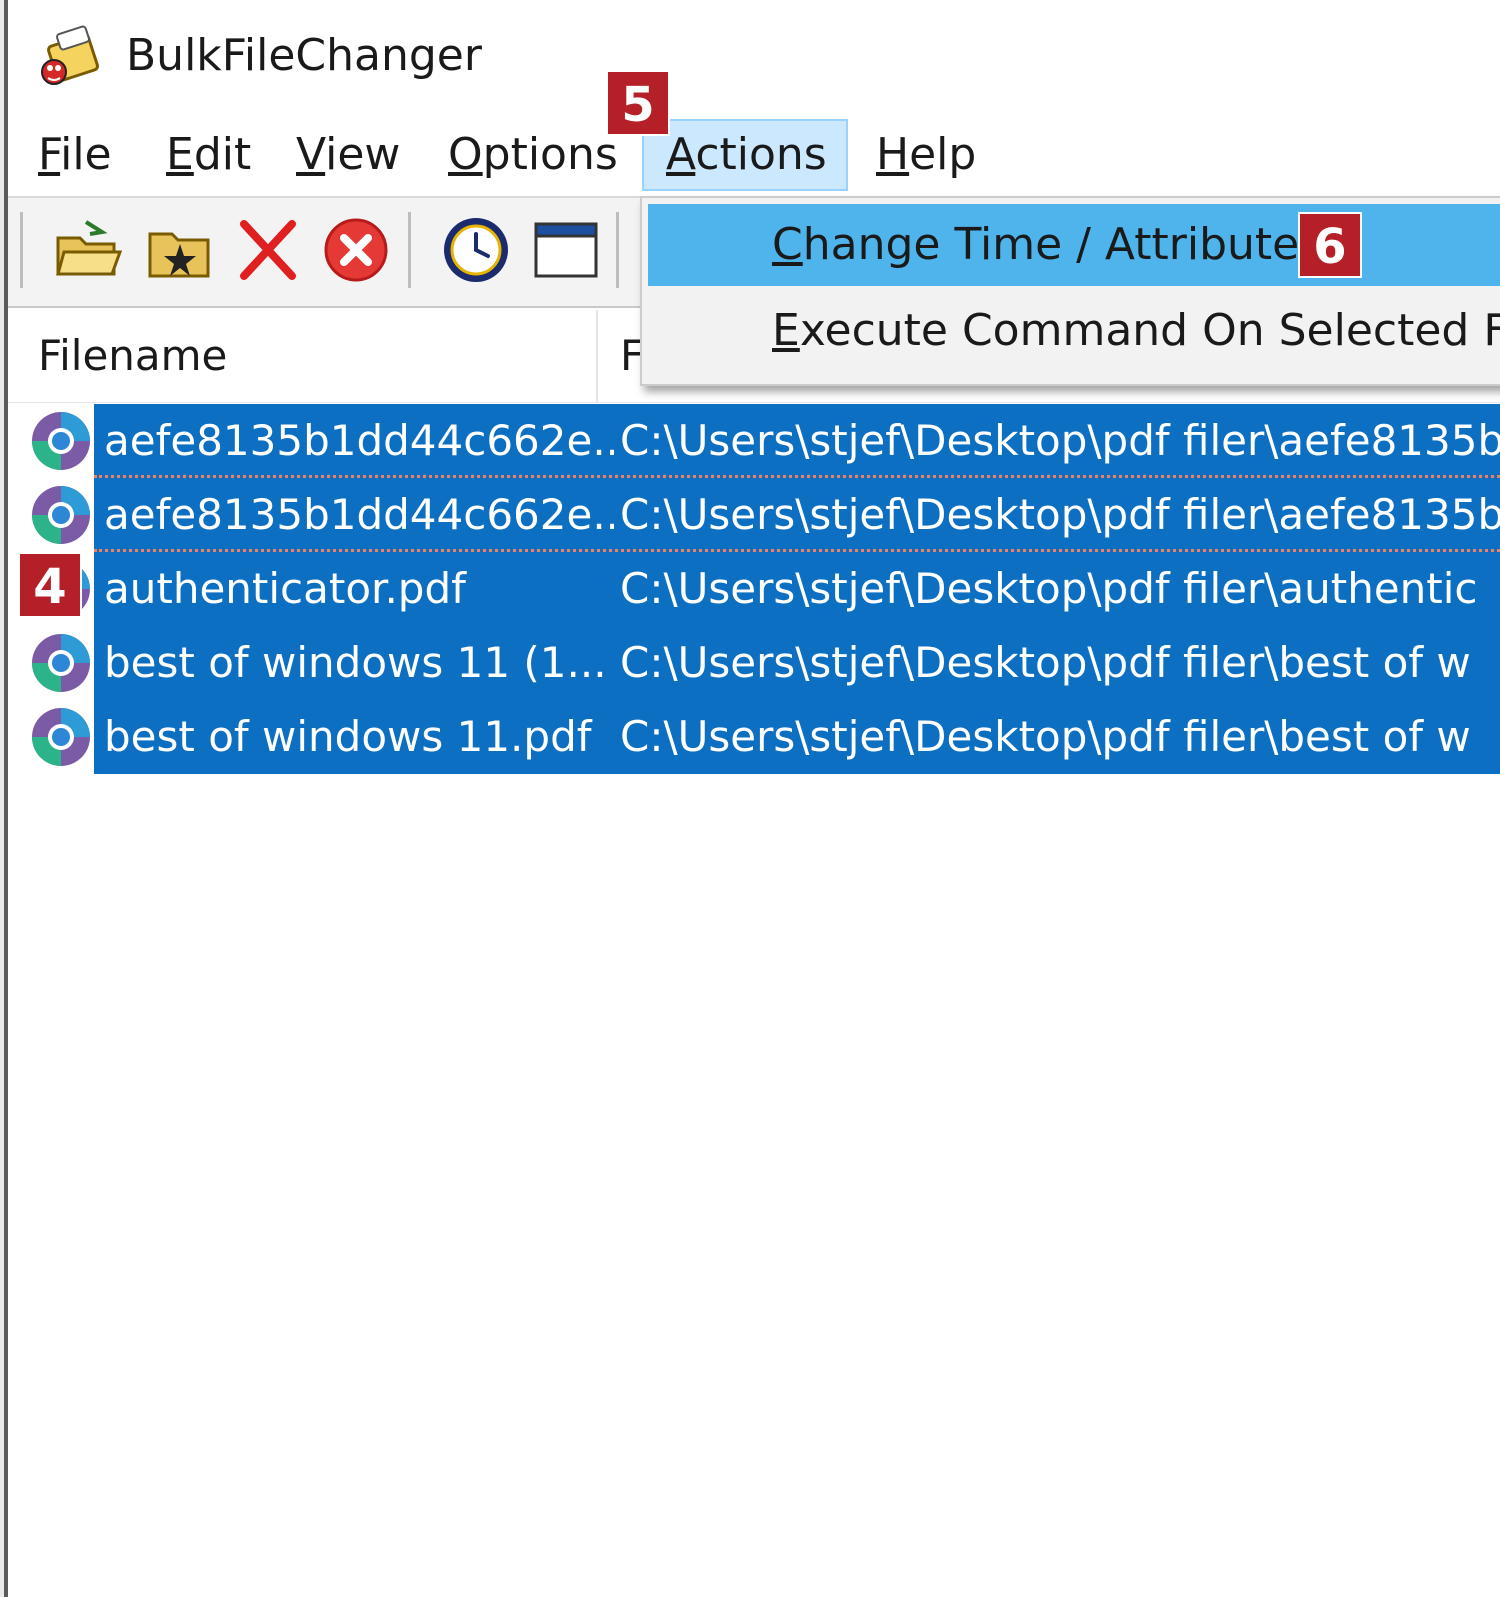 Image resolution: width=1500 pixels, height=1597 pixels. What do you see at coordinates (476, 250) in the screenshot?
I see `clock-icon` at bounding box center [476, 250].